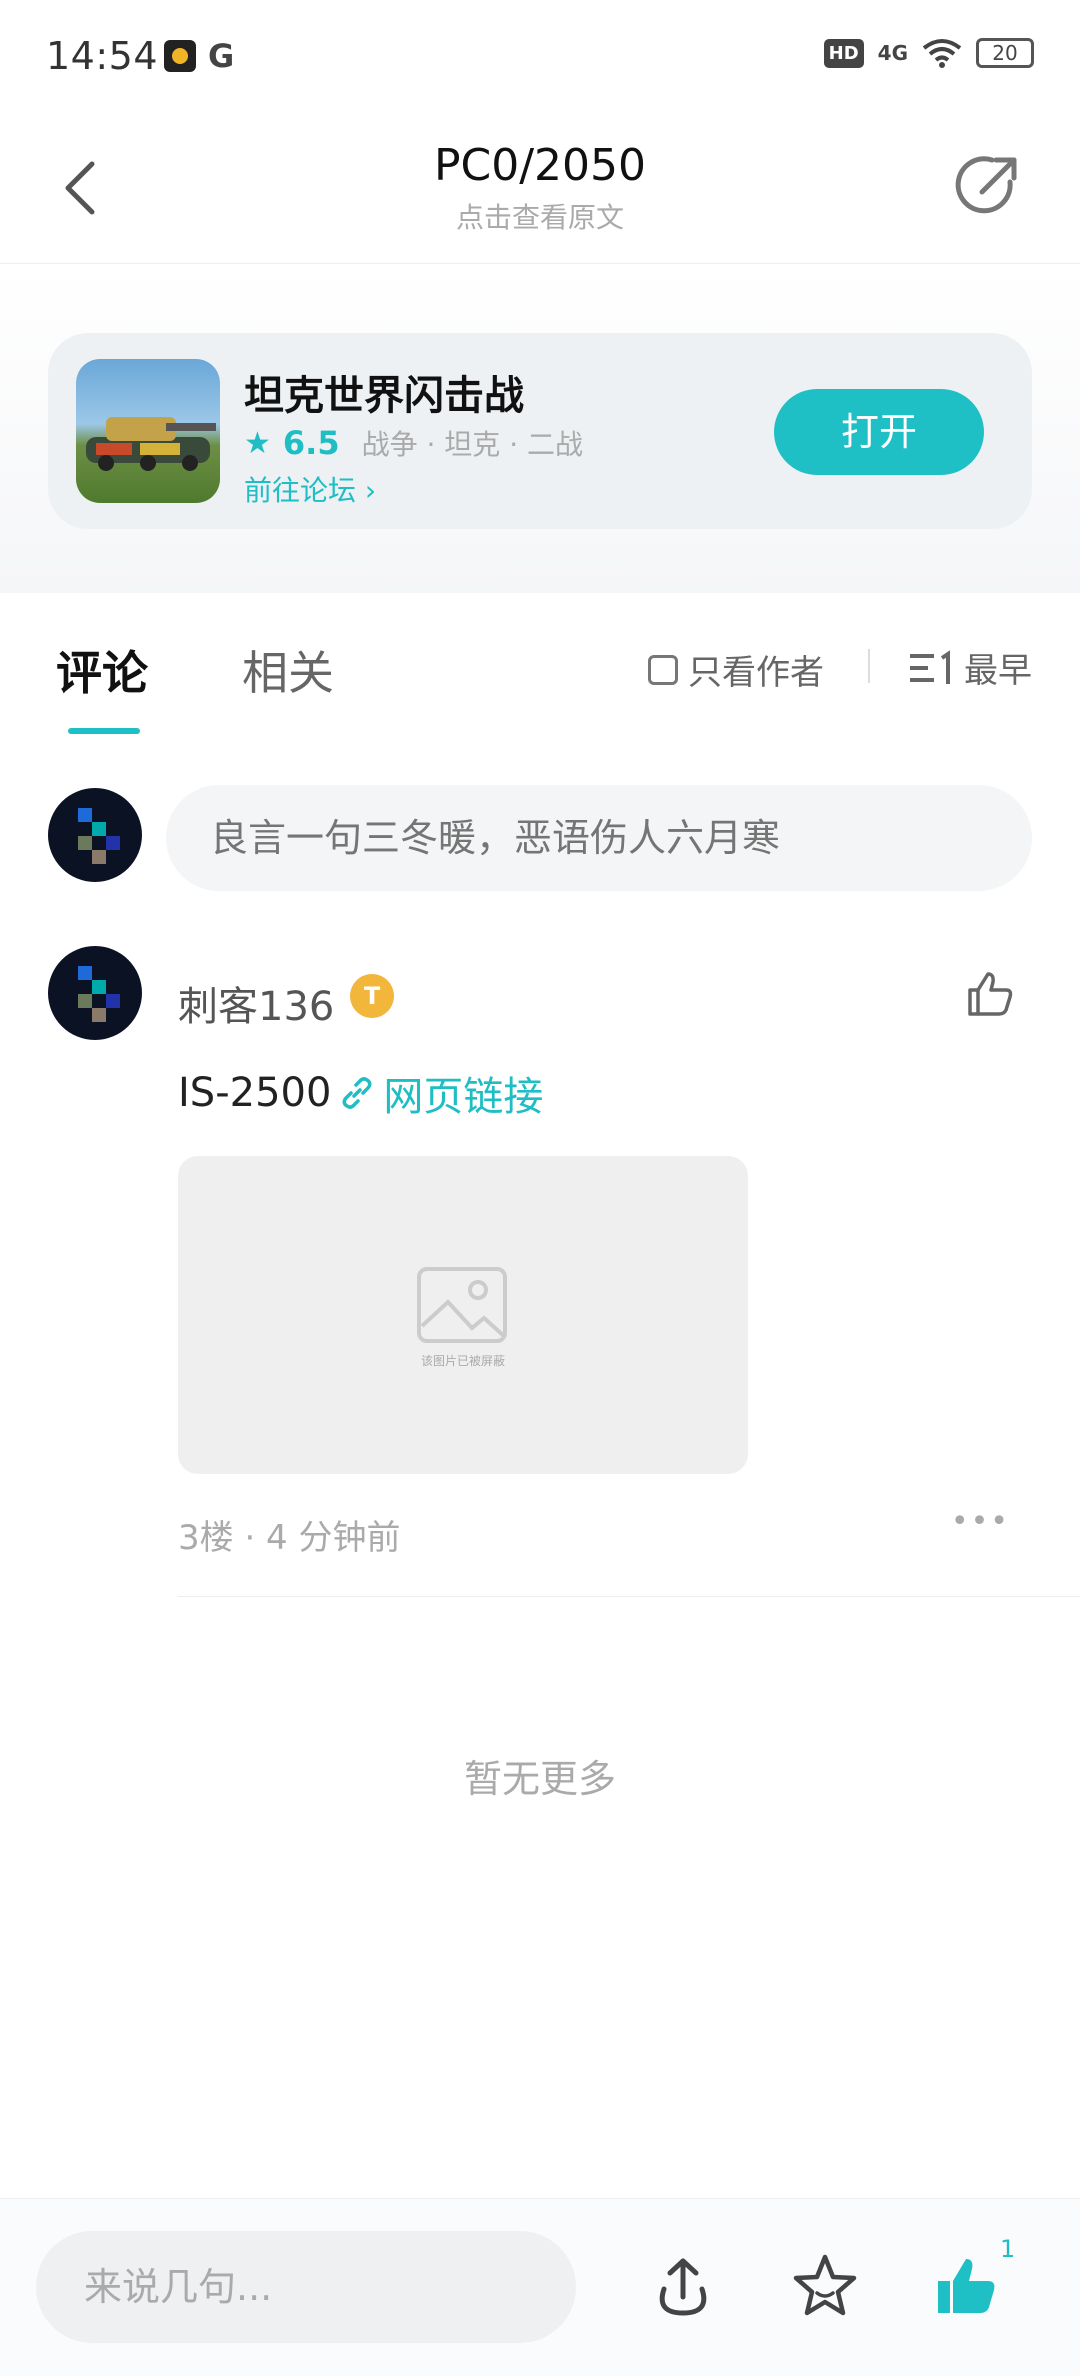 This screenshot has height=2376, width=1080. I want to click on comment-tabs: 评论 相关 只看作者 最早, so click(540, 668).